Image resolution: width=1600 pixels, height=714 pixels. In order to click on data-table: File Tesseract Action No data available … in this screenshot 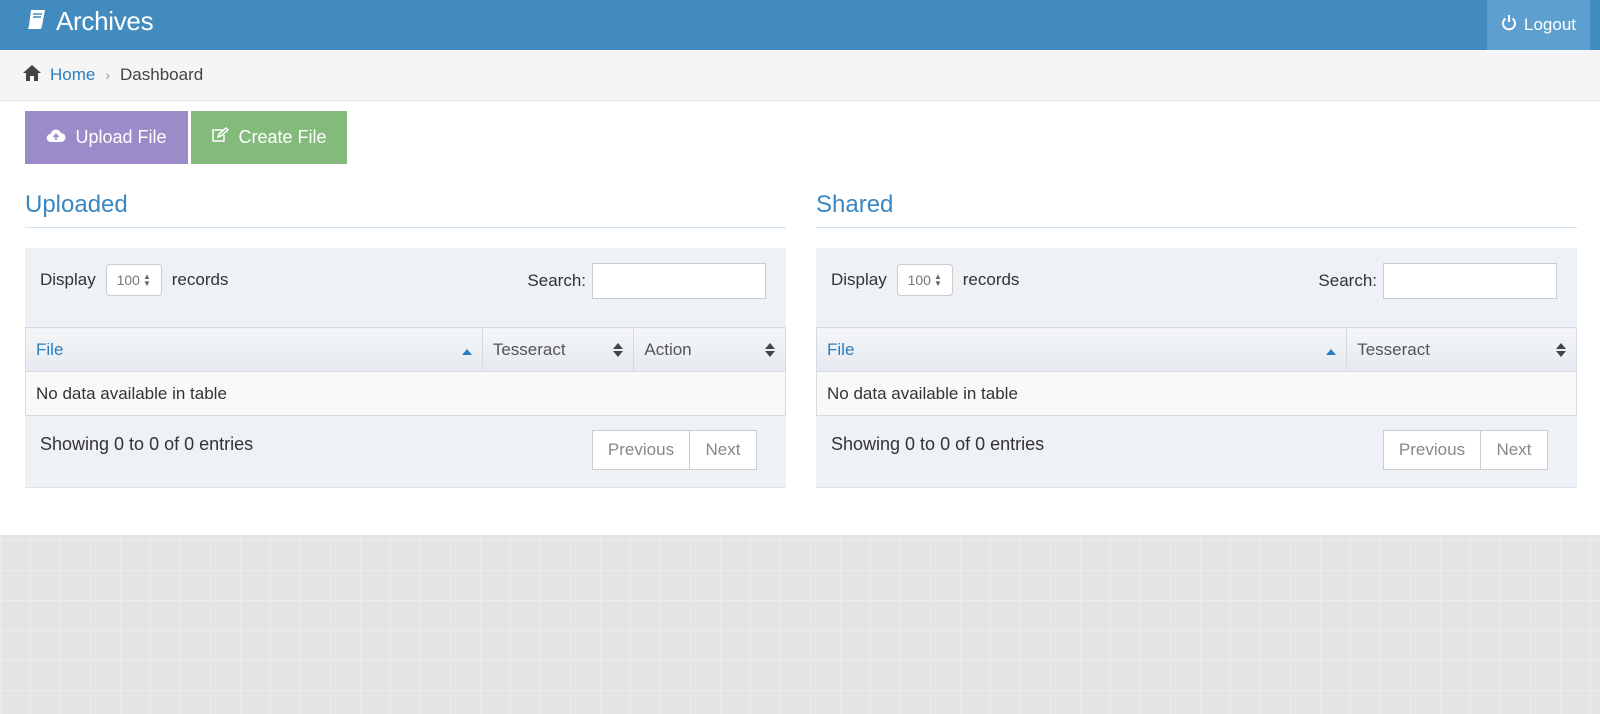, I will do `click(405, 371)`.